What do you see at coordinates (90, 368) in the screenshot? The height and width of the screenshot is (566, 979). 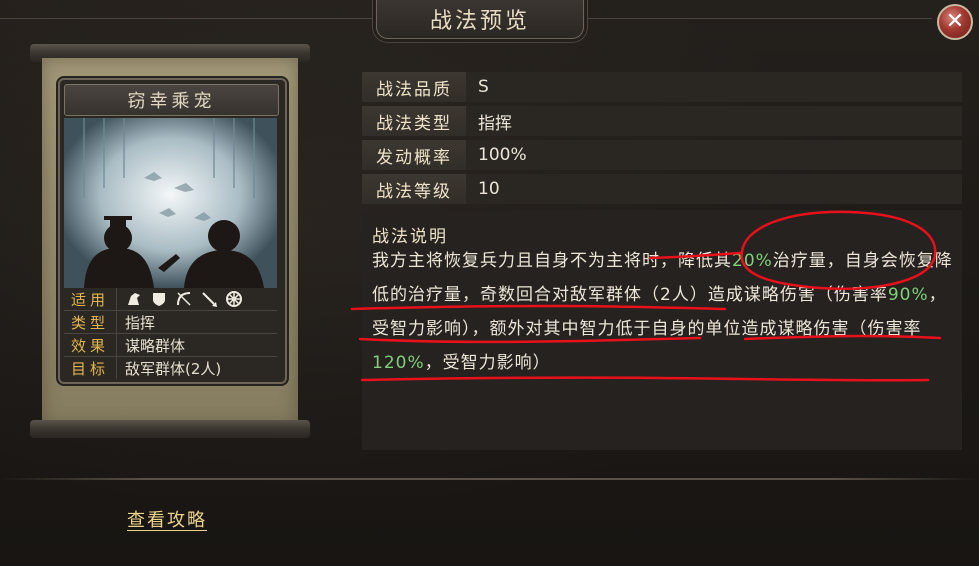 I see `stat-key: 目标` at bounding box center [90, 368].